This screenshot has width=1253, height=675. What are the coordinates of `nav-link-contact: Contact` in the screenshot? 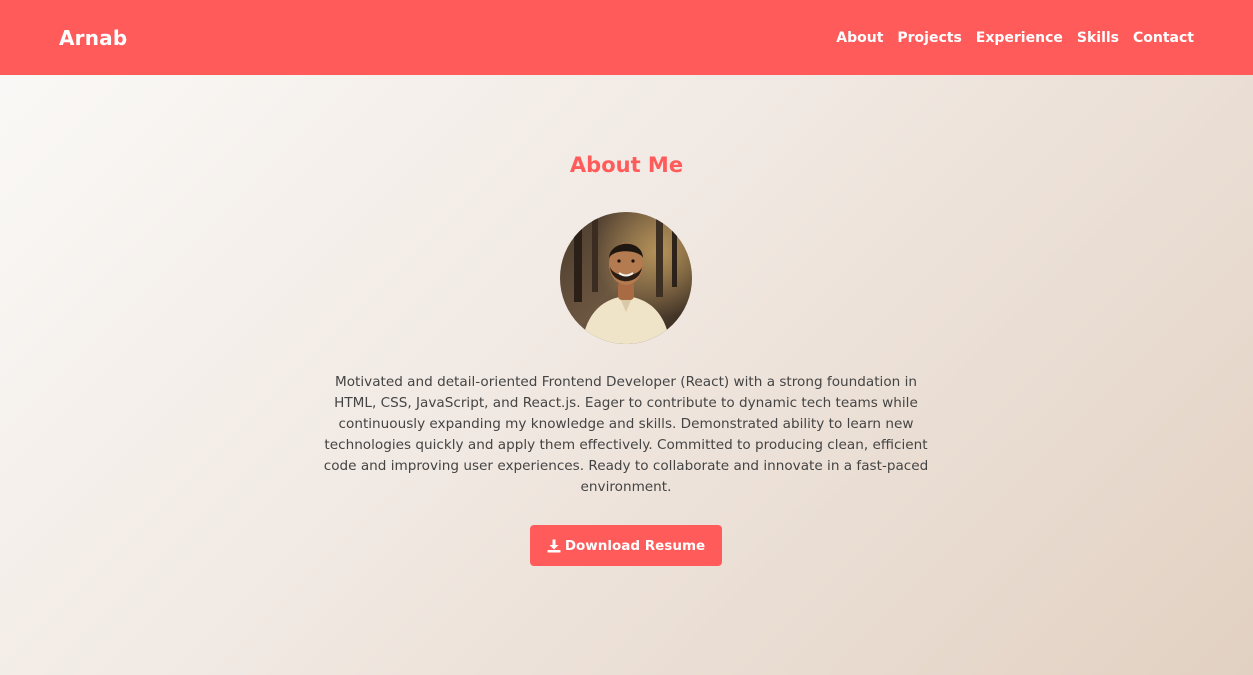 It's located at (1163, 38).